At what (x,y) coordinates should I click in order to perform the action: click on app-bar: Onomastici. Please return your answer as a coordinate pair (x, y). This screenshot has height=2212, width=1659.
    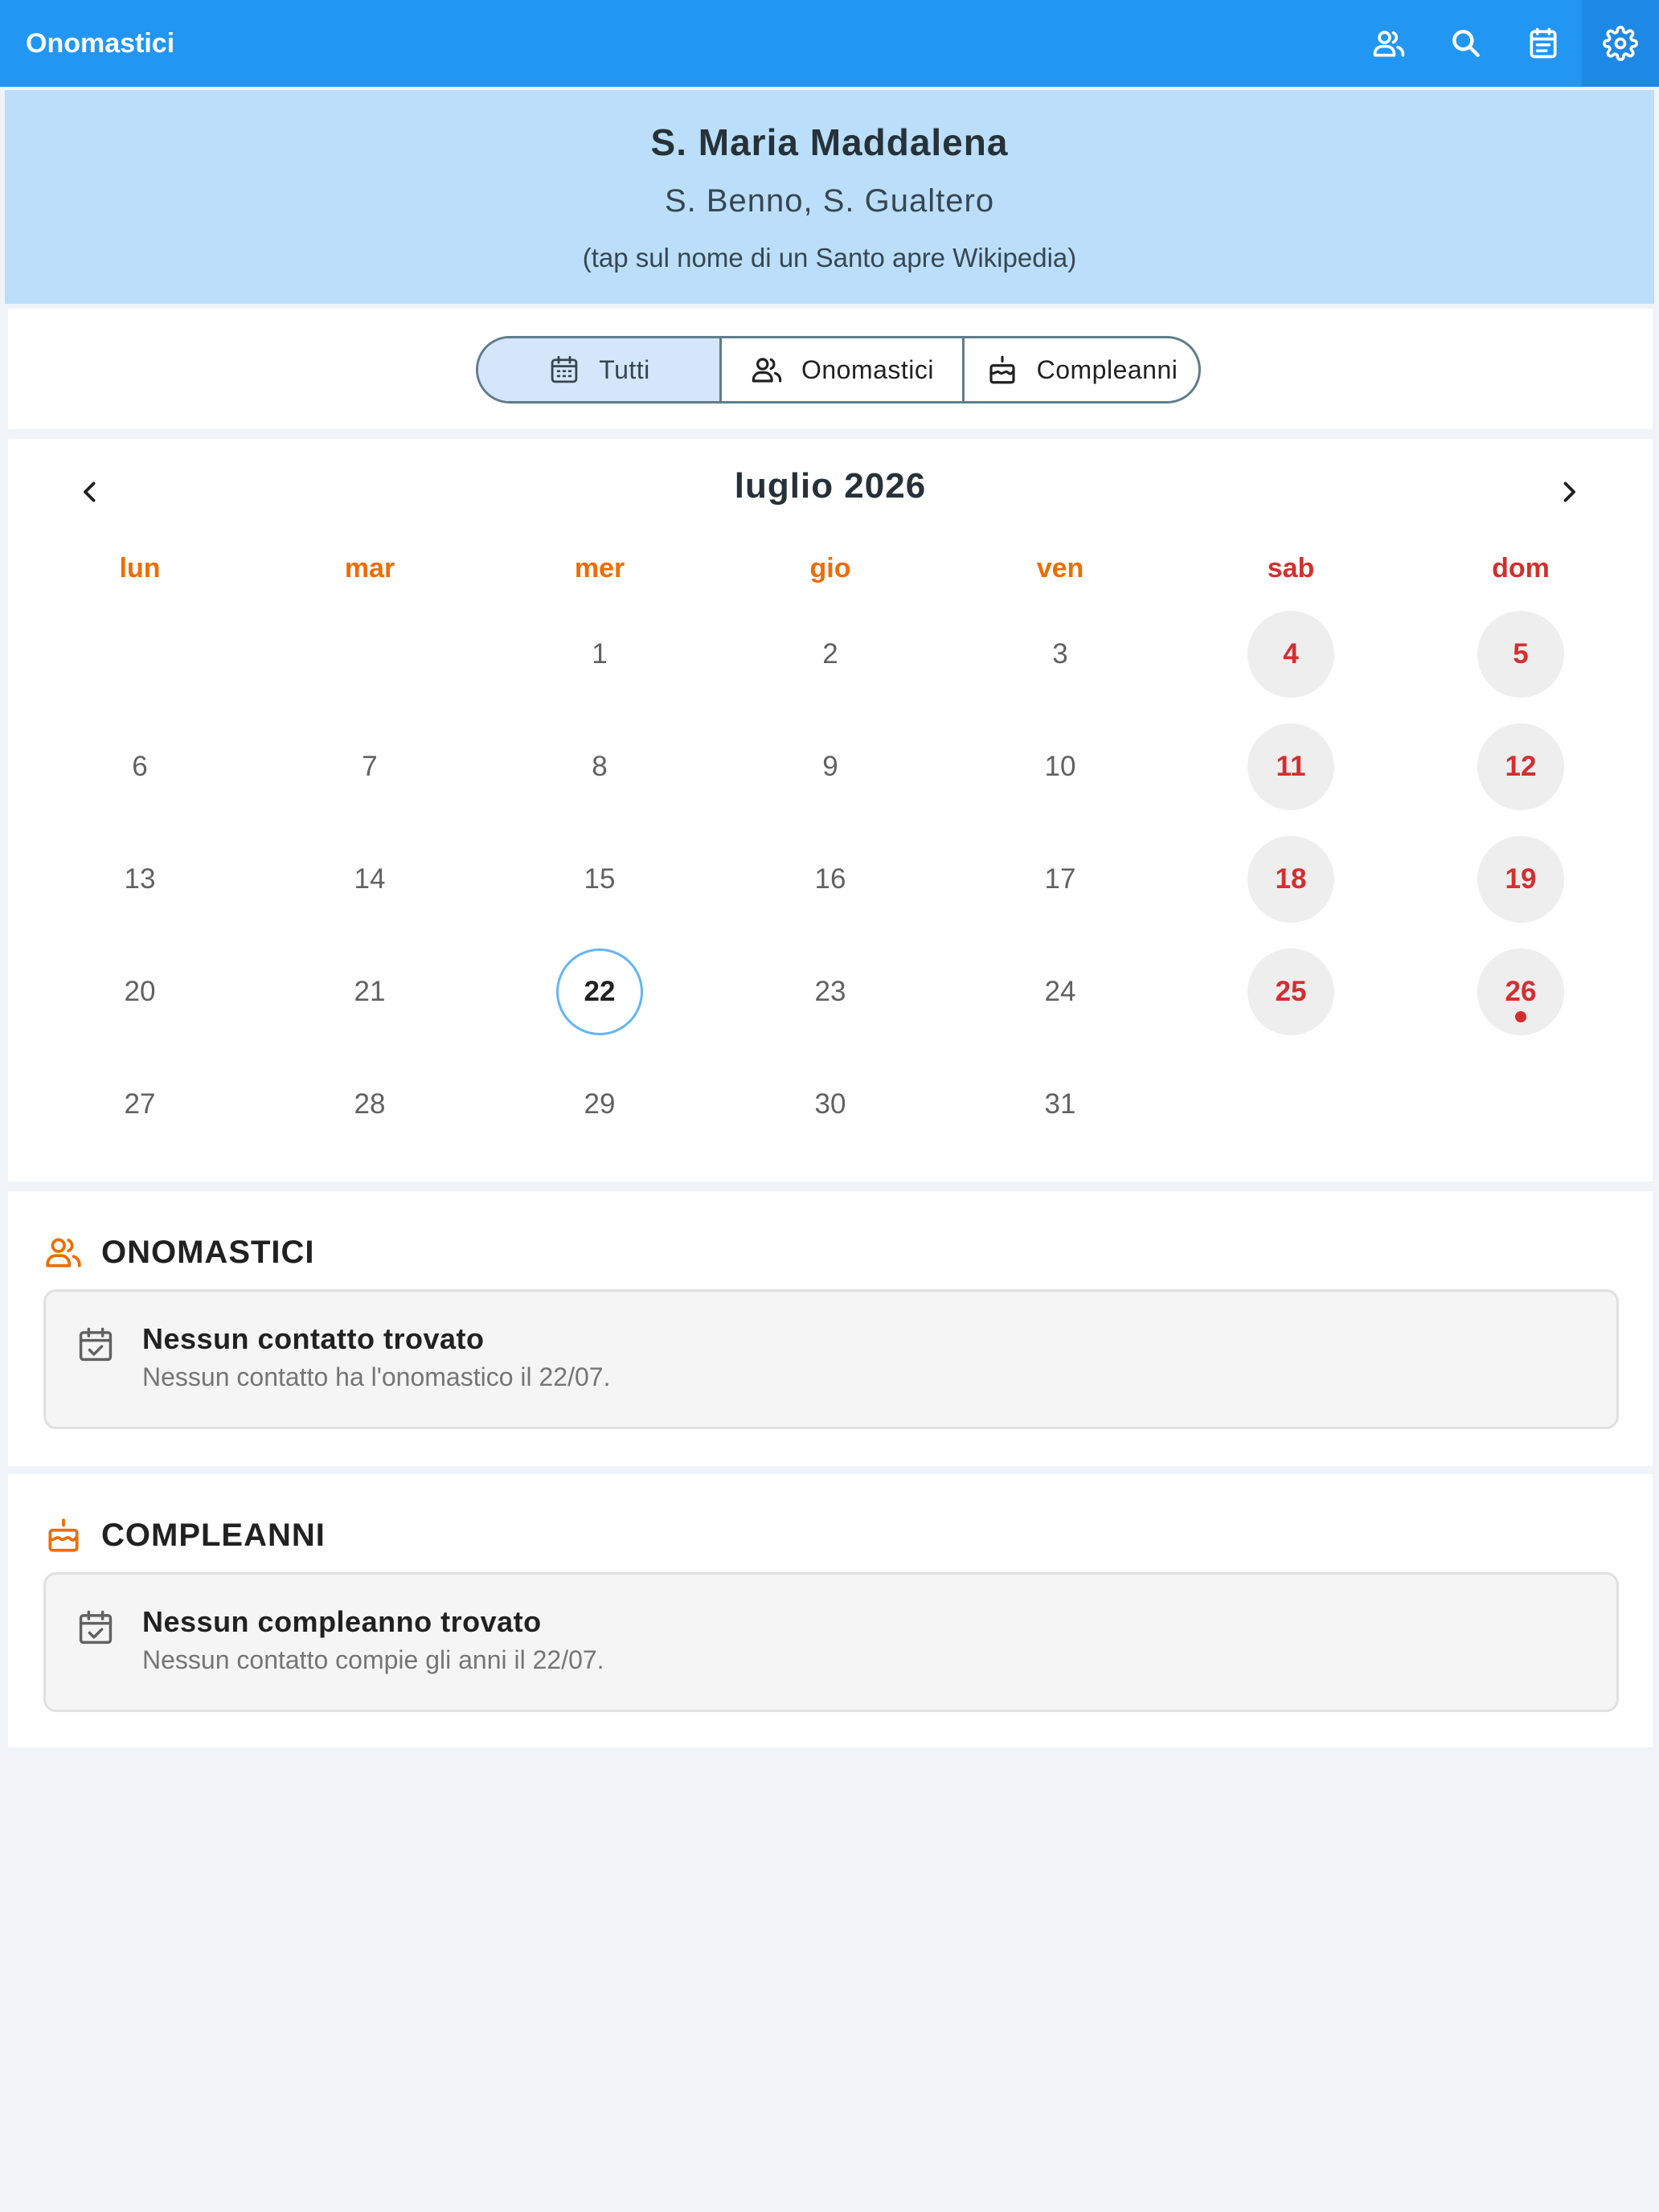
    Looking at the image, I should click on (829, 43).